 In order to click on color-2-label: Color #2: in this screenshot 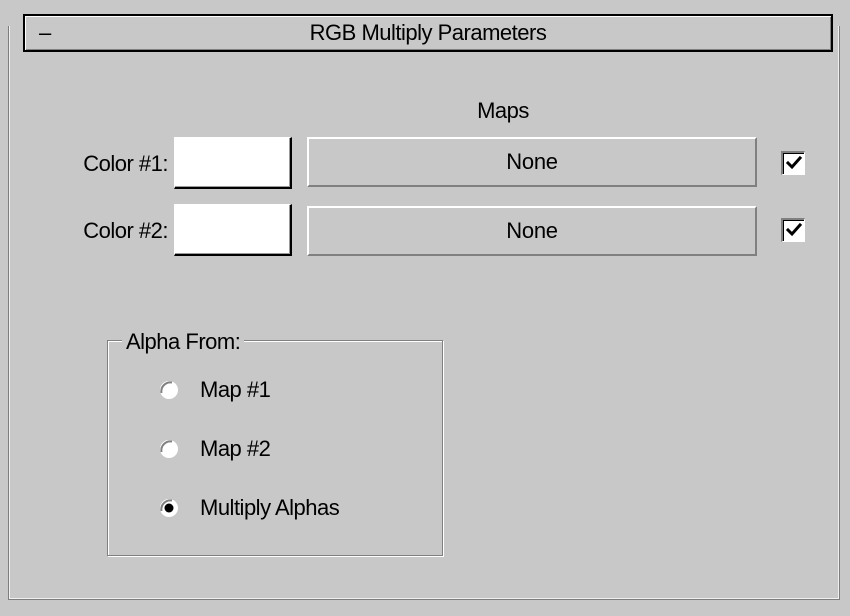, I will do `click(125, 230)`.